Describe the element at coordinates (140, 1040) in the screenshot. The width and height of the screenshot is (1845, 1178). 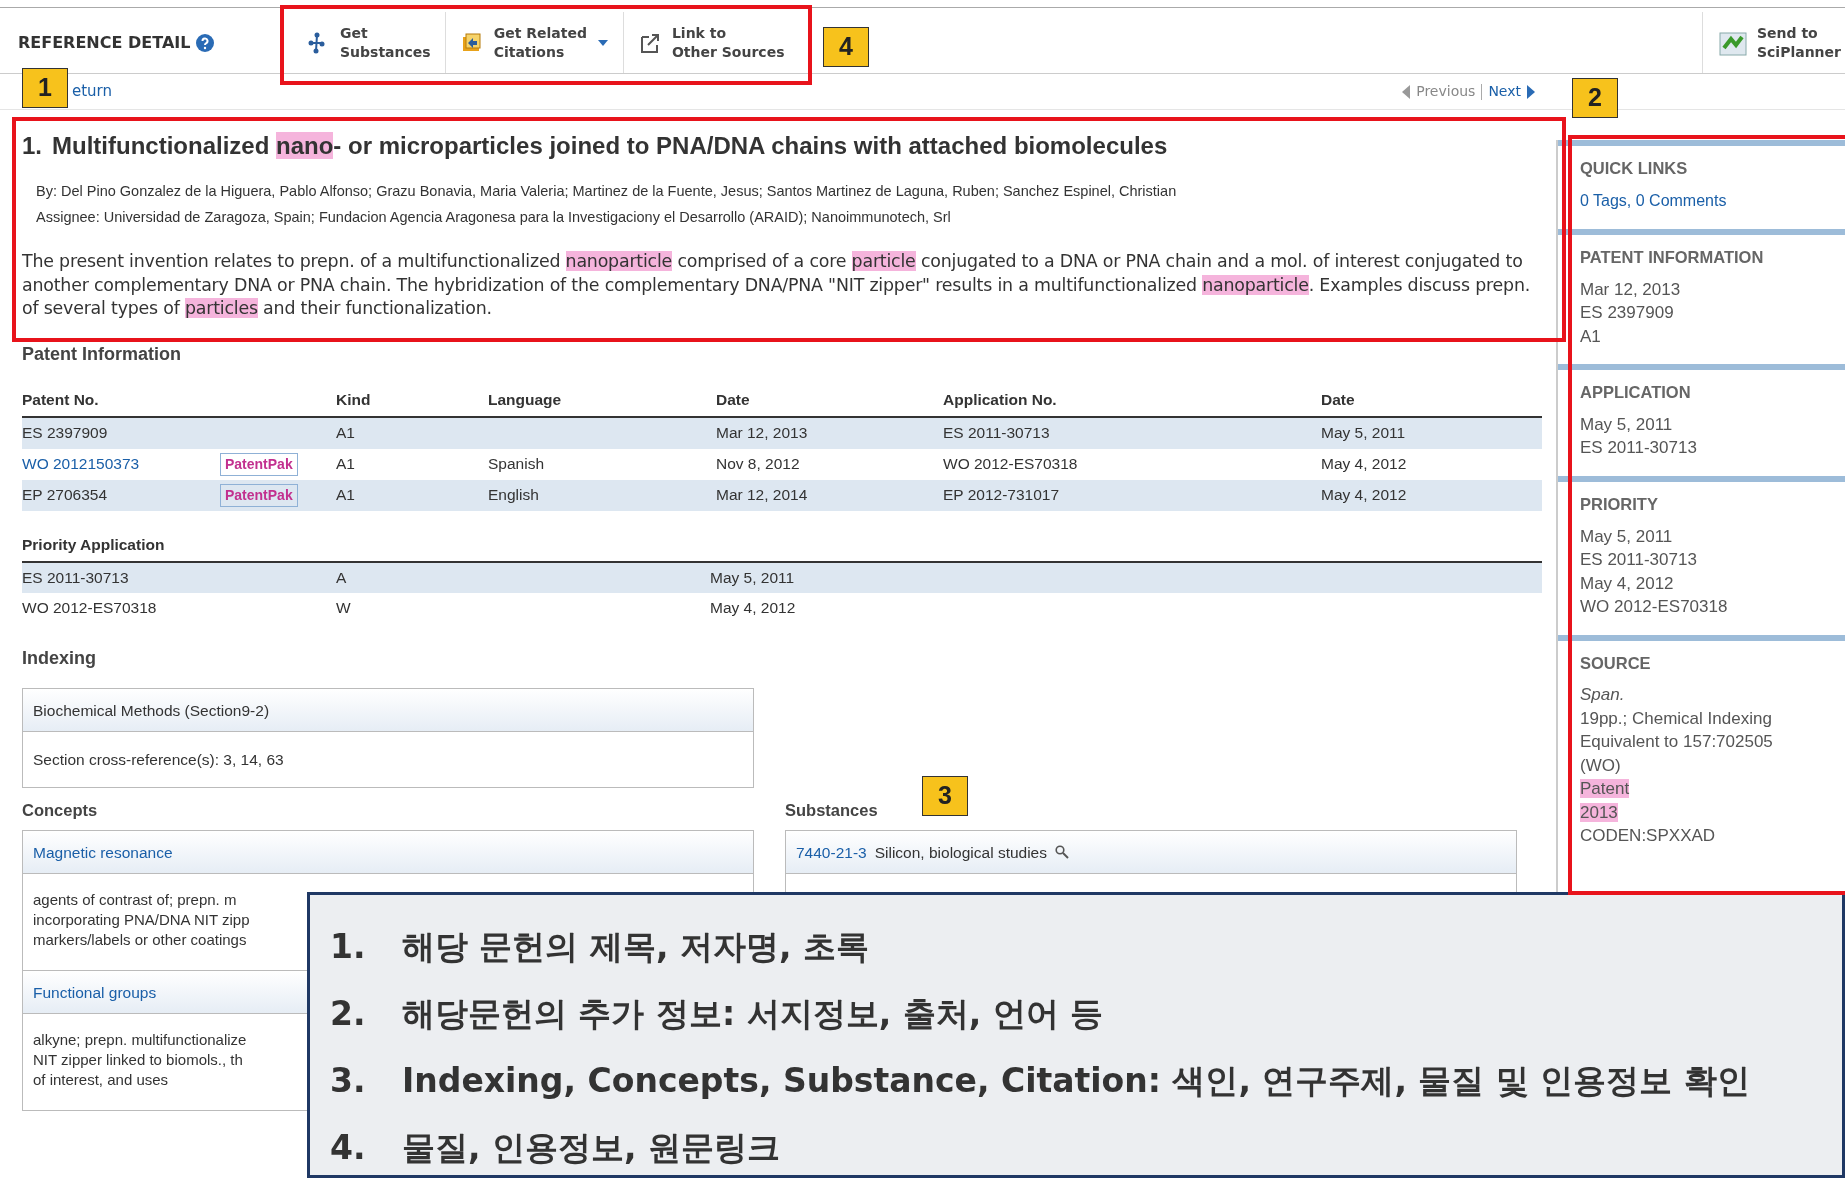
I see `concept-text: alkyne; prepn. multifunctionalize` at that location.